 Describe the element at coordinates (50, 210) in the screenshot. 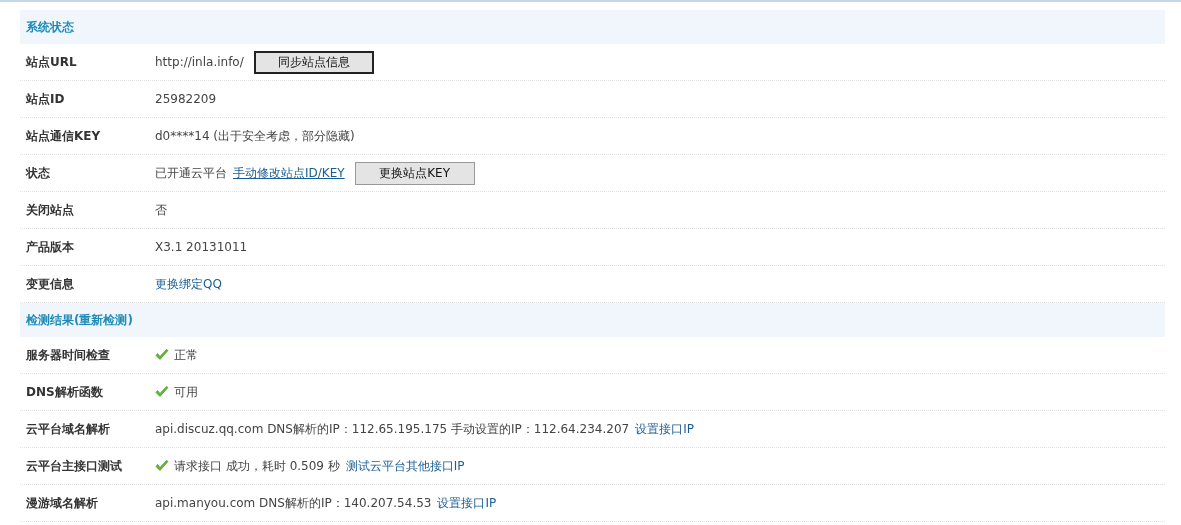

I see `field-label: 关闭站点` at that location.